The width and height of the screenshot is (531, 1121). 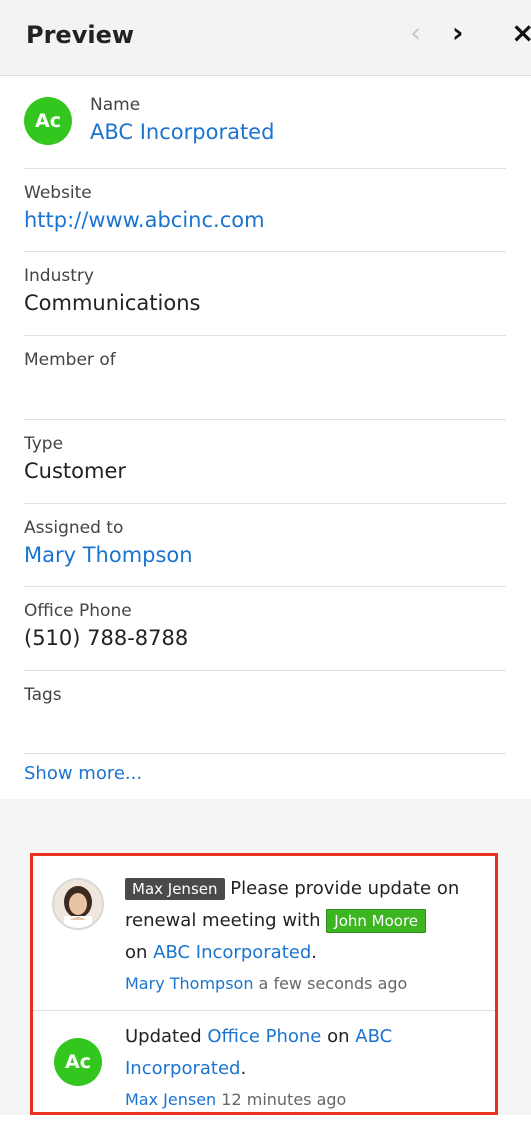 I want to click on website-field: Website http://www.abcinc.com, so click(x=265, y=210).